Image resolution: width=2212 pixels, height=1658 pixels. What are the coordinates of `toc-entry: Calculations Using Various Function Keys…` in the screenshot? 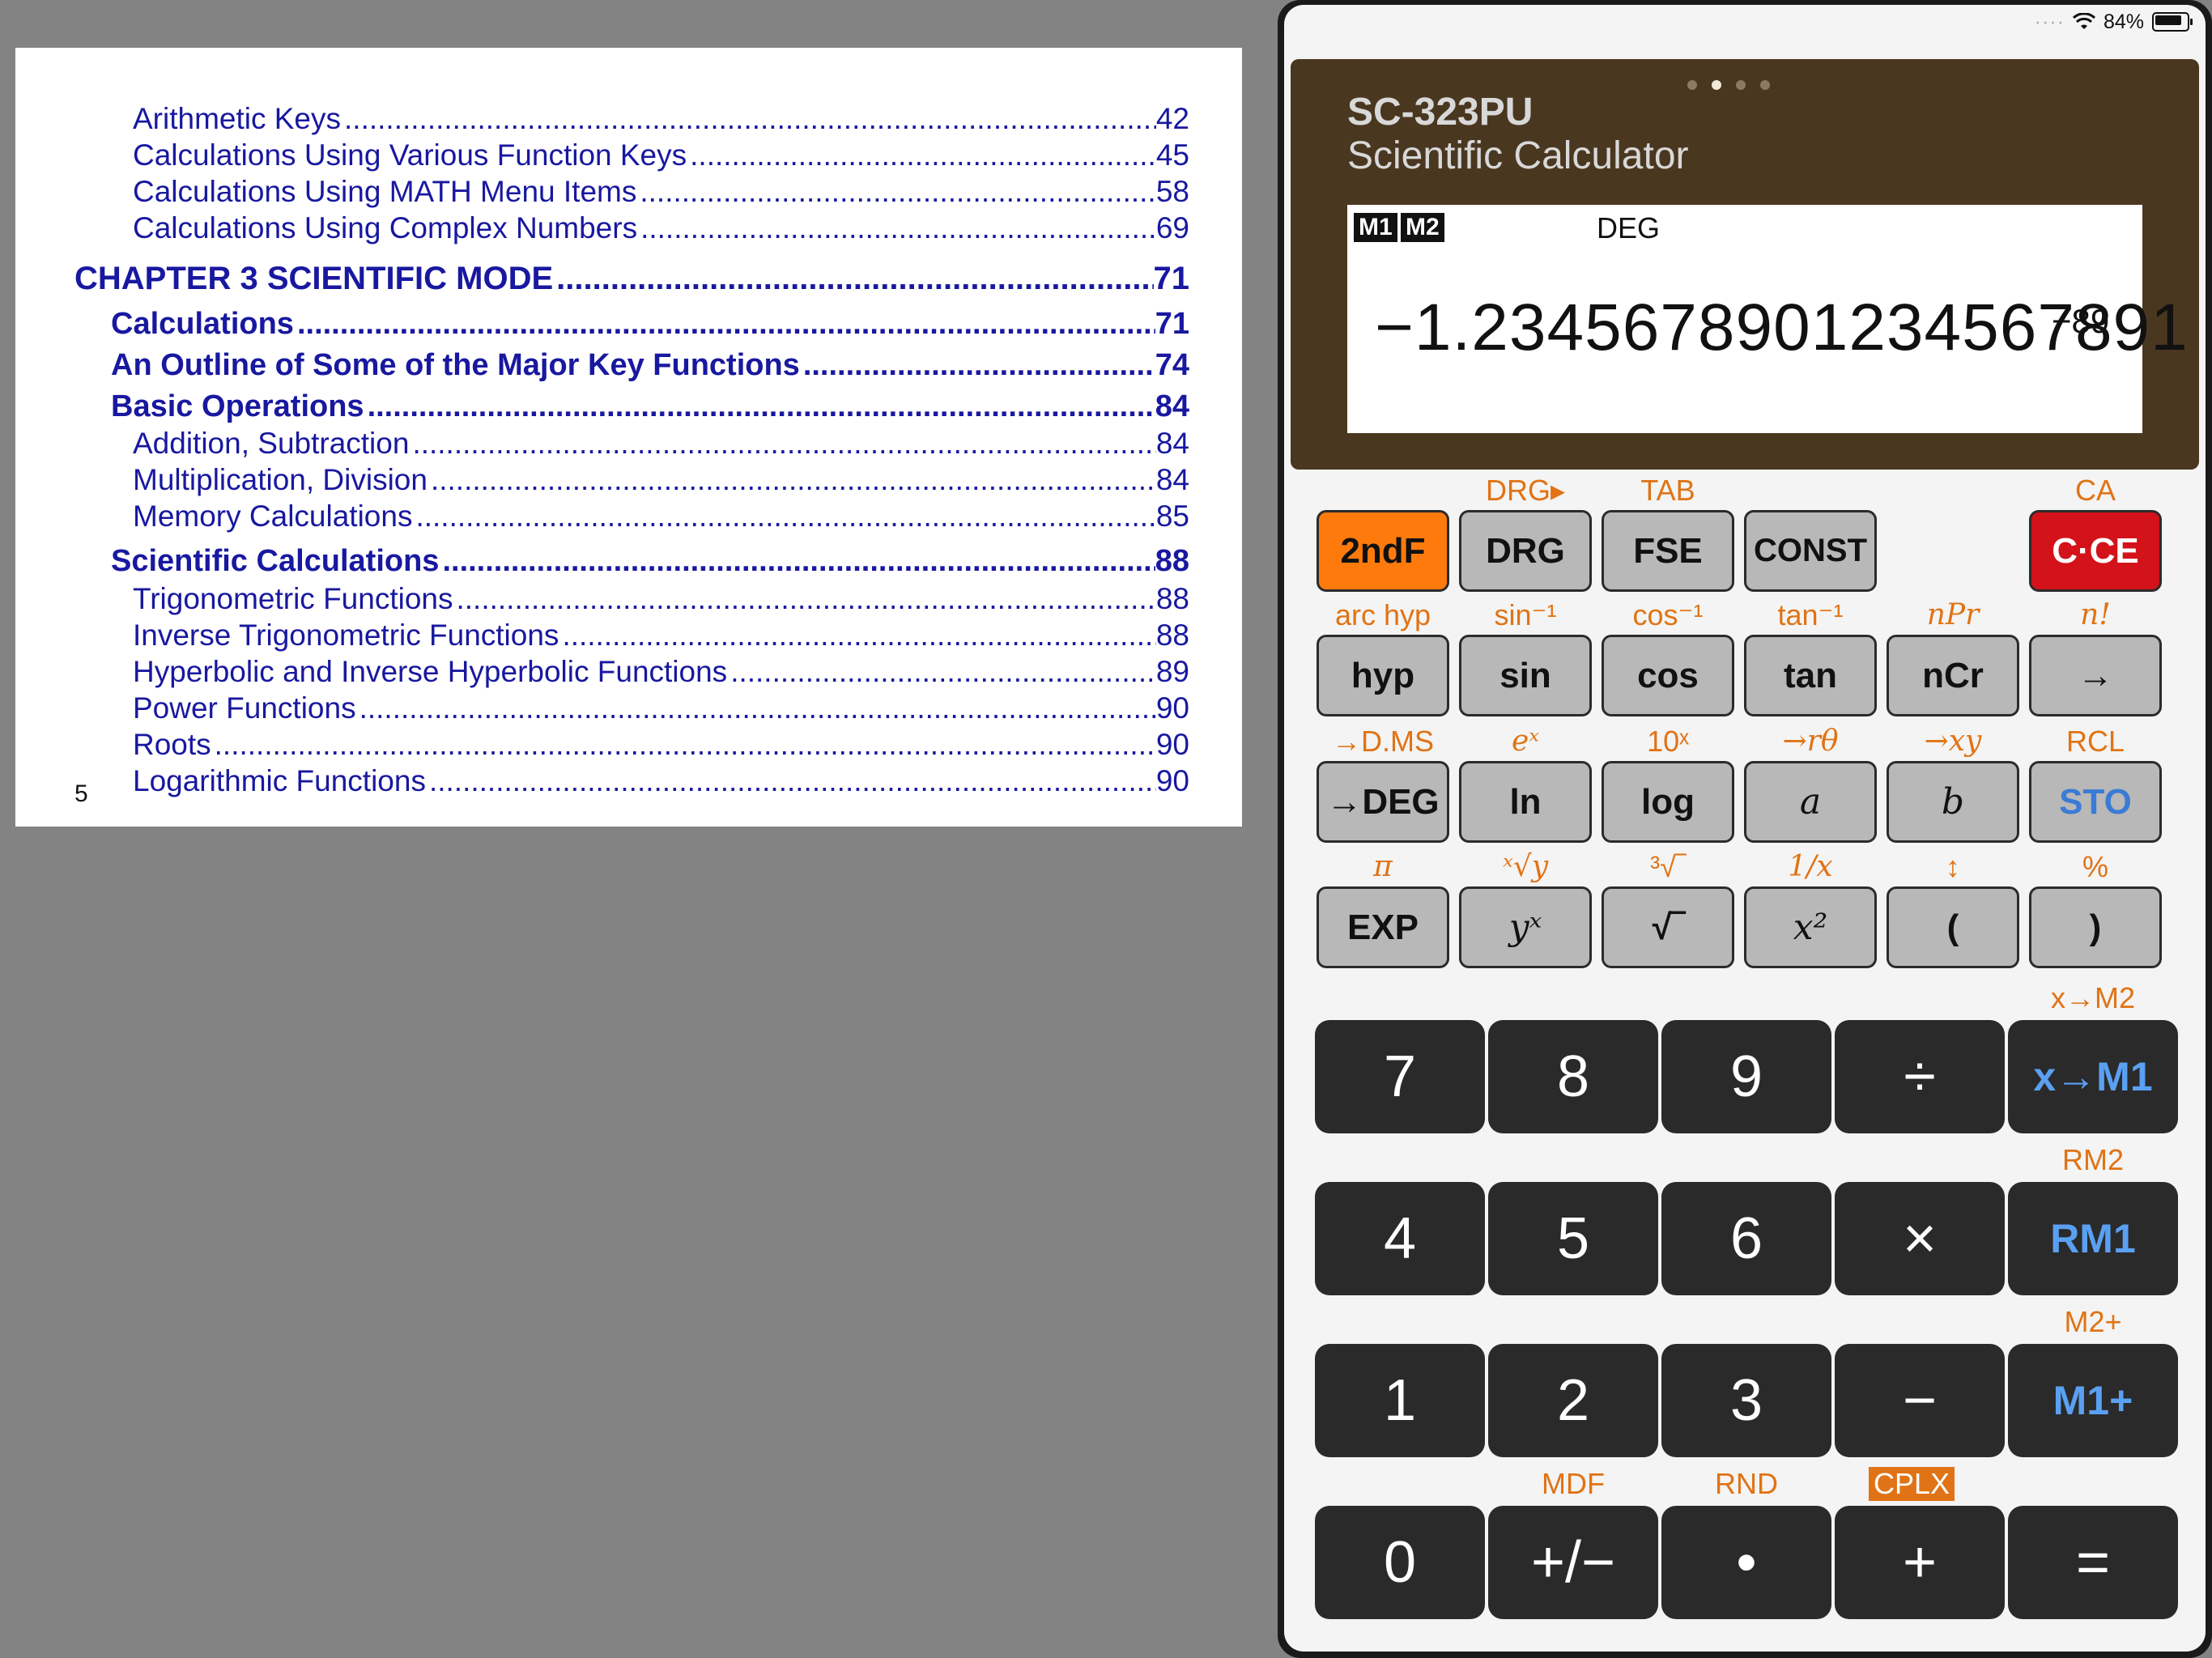 It's located at (661, 157).